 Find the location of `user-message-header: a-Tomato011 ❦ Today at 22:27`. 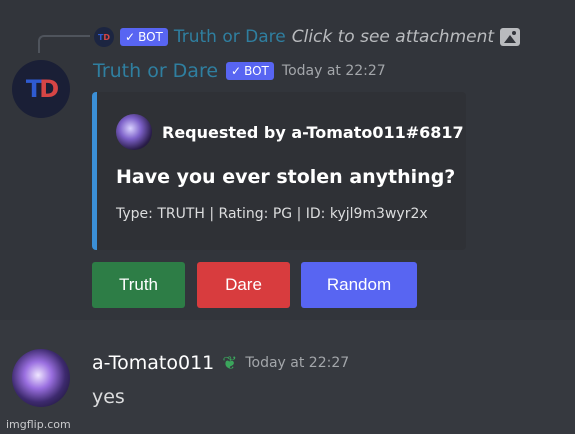

user-message-header: a-Tomato011 ❦ Today at 22:27 is located at coordinates (220, 363).